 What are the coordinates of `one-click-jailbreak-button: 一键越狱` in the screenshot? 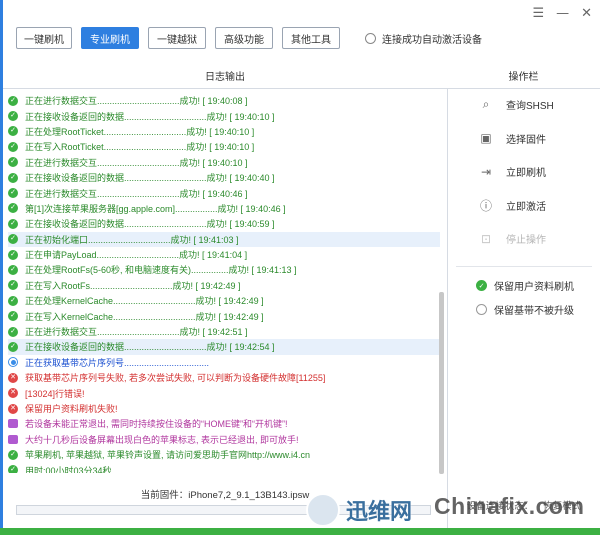 It's located at (177, 38).